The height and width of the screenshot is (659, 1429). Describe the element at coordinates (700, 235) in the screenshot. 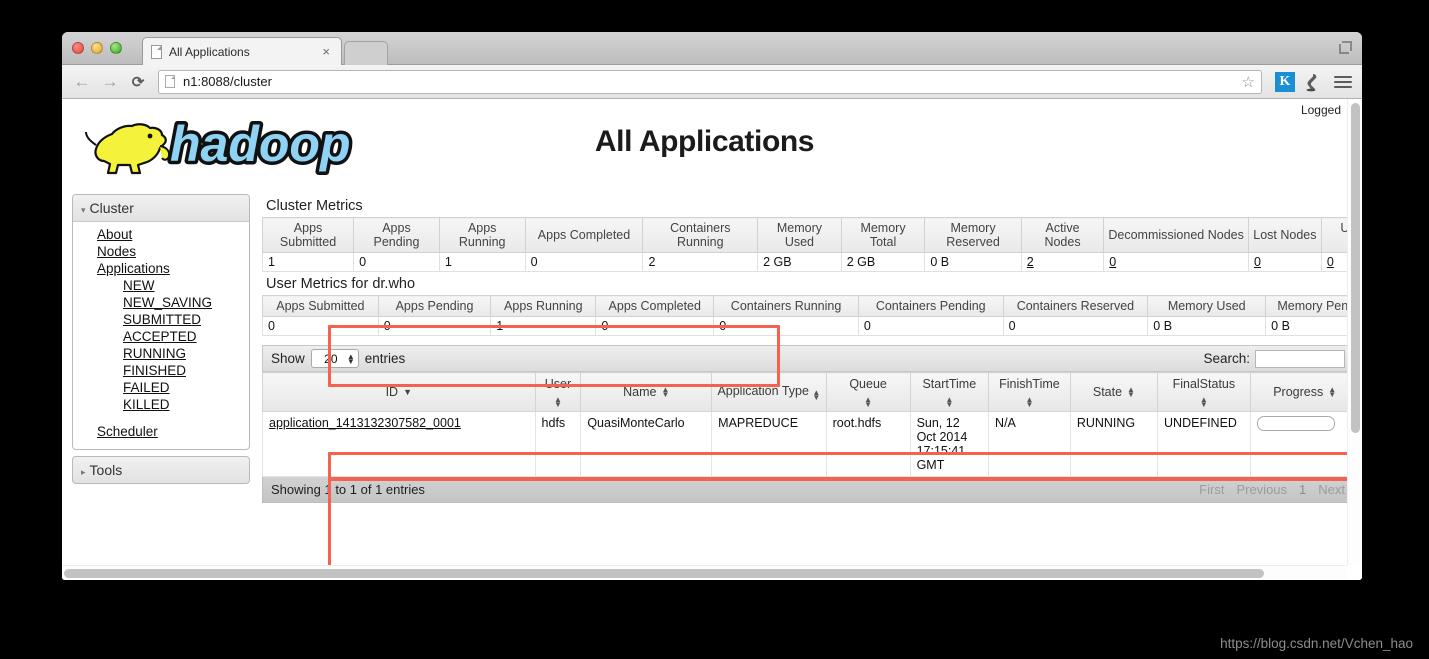

I see `th-containers-running: Containers Running` at that location.